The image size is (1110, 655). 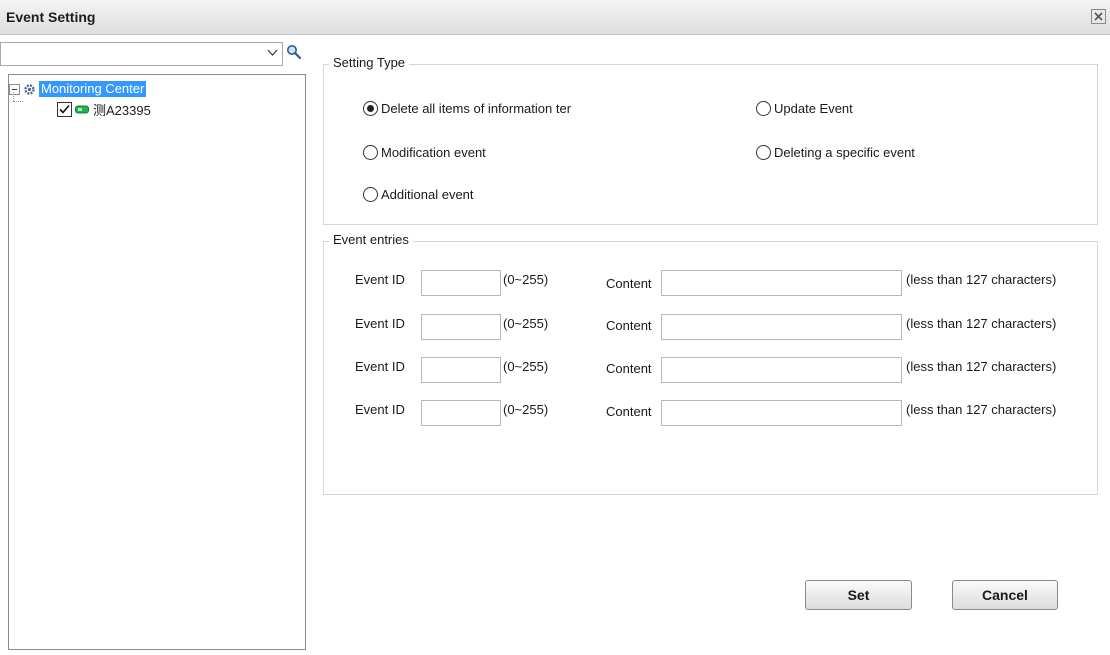 I want to click on tree-node-vehicle: 测A23395, so click(x=104, y=109).